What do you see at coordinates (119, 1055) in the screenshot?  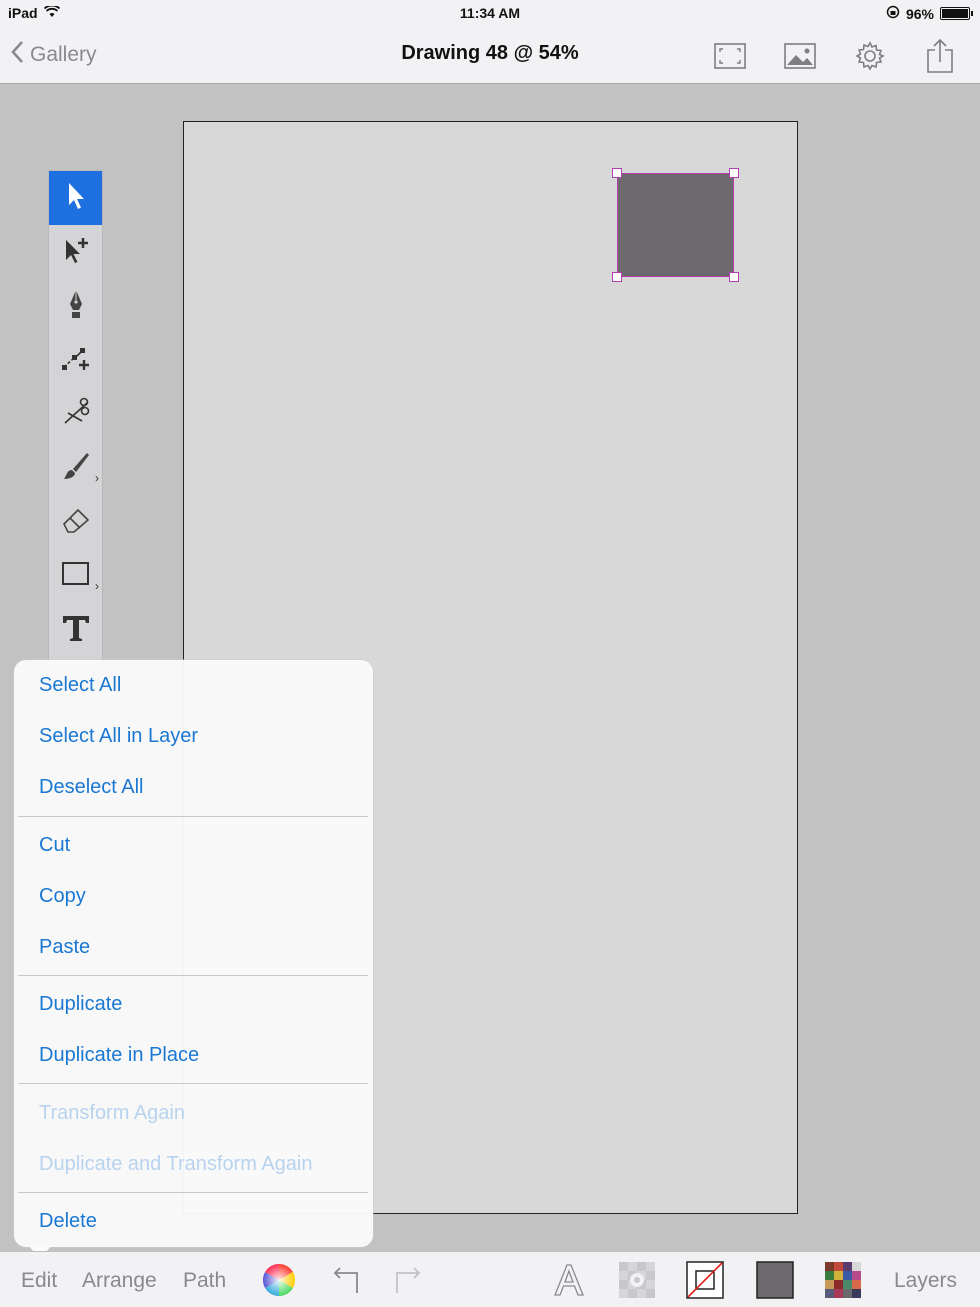 I see `menu-duplicate-in-place: Duplicate in Place` at bounding box center [119, 1055].